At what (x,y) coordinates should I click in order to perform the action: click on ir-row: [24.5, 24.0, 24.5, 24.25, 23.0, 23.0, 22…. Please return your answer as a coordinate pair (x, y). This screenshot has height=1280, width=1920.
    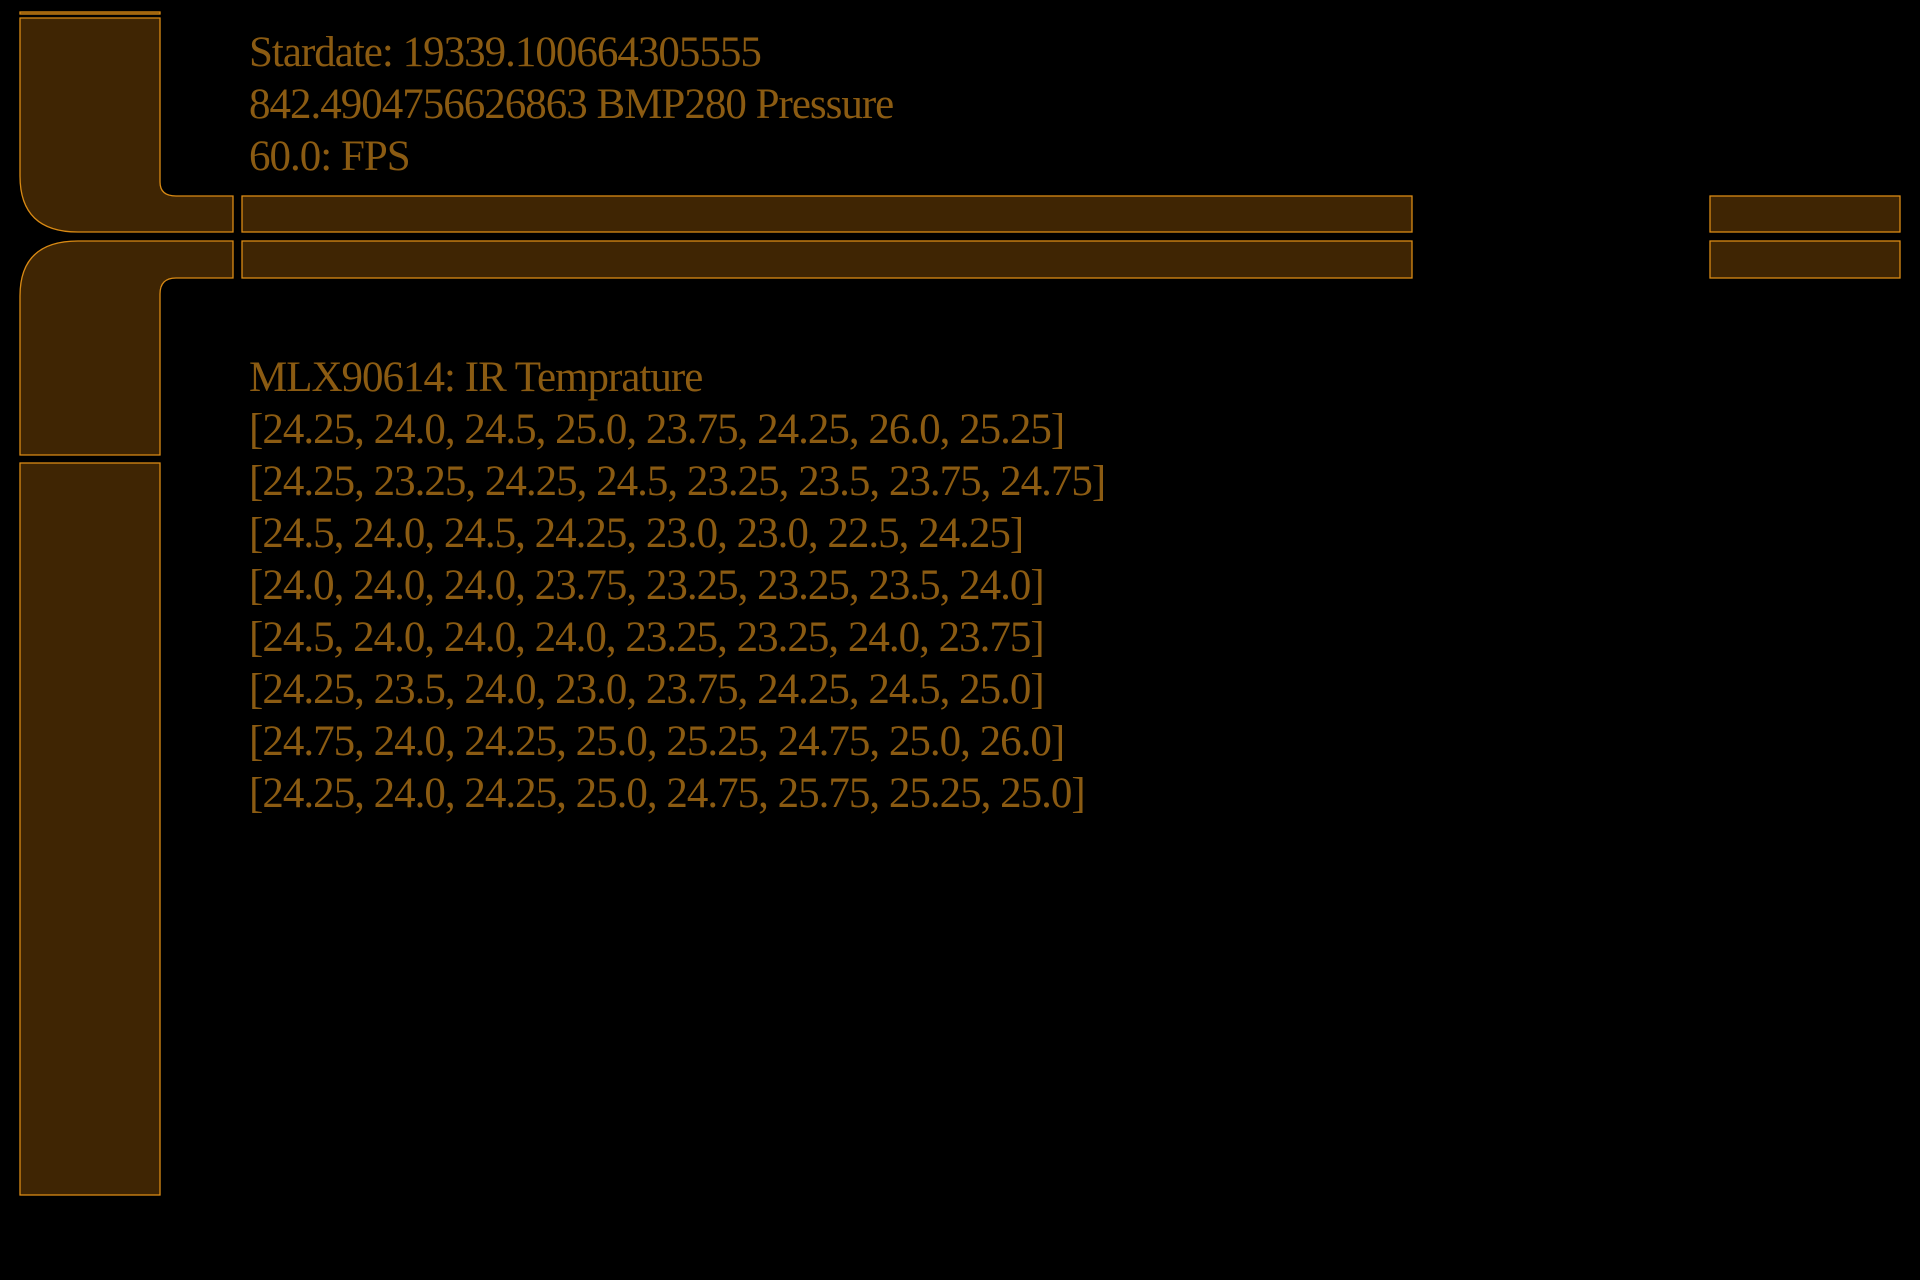
    Looking at the image, I should click on (636, 533).